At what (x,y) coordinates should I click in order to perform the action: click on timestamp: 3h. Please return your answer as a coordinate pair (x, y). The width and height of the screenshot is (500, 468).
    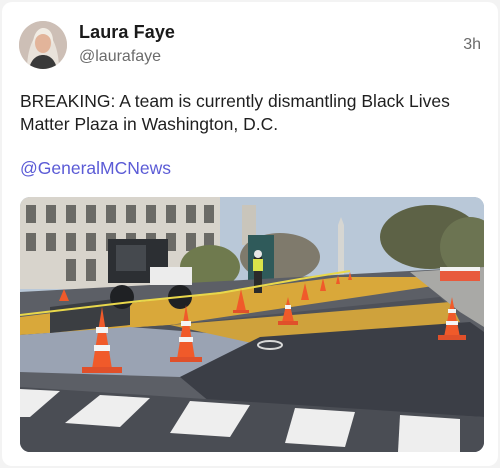
    Looking at the image, I should click on (472, 45).